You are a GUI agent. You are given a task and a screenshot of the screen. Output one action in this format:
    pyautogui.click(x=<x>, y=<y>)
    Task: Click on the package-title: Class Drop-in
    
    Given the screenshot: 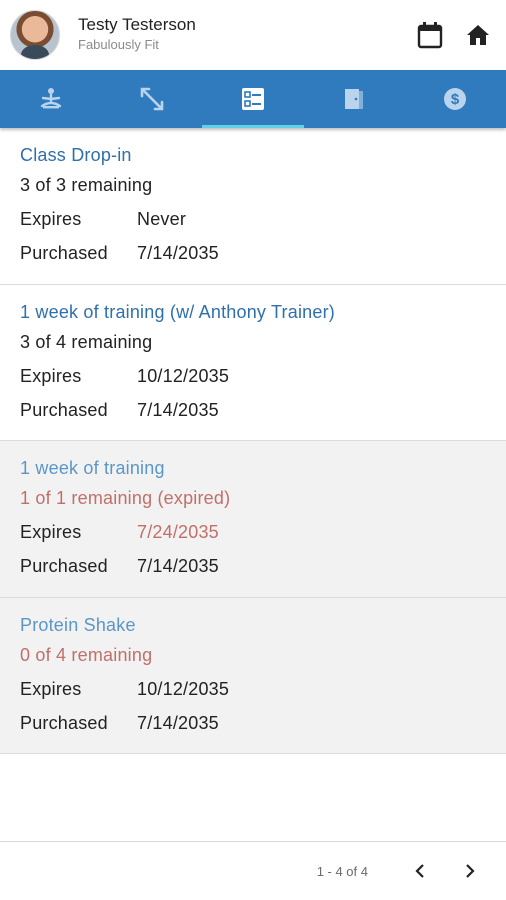 What is the action you would take?
    pyautogui.click(x=76, y=155)
    